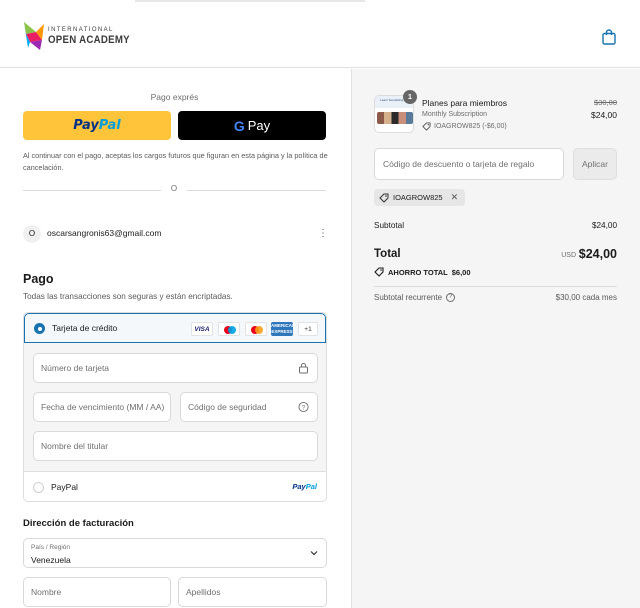  What do you see at coordinates (422, 272) in the screenshot?
I see `total-savings: AHORRO TOTAL $6,00` at bounding box center [422, 272].